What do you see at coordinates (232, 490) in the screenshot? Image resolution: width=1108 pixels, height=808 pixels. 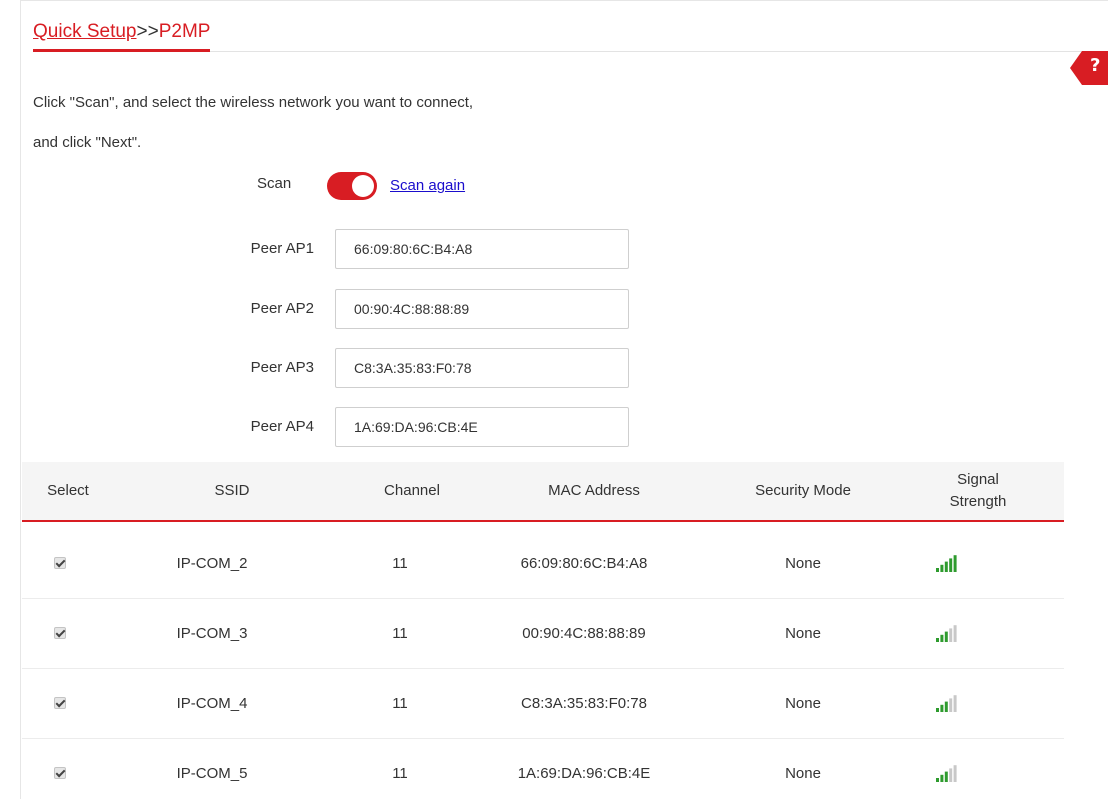 I see `col-ssid: SSID` at bounding box center [232, 490].